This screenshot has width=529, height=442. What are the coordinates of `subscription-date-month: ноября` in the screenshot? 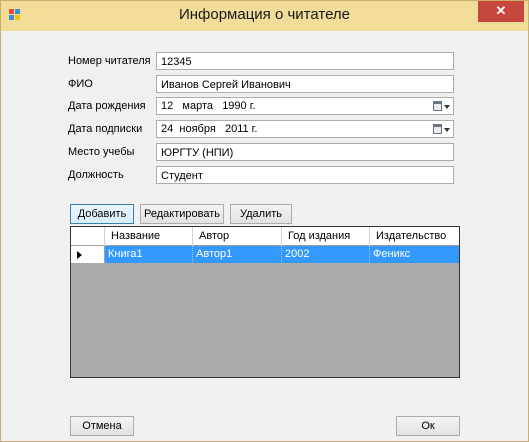 It's located at (197, 129).